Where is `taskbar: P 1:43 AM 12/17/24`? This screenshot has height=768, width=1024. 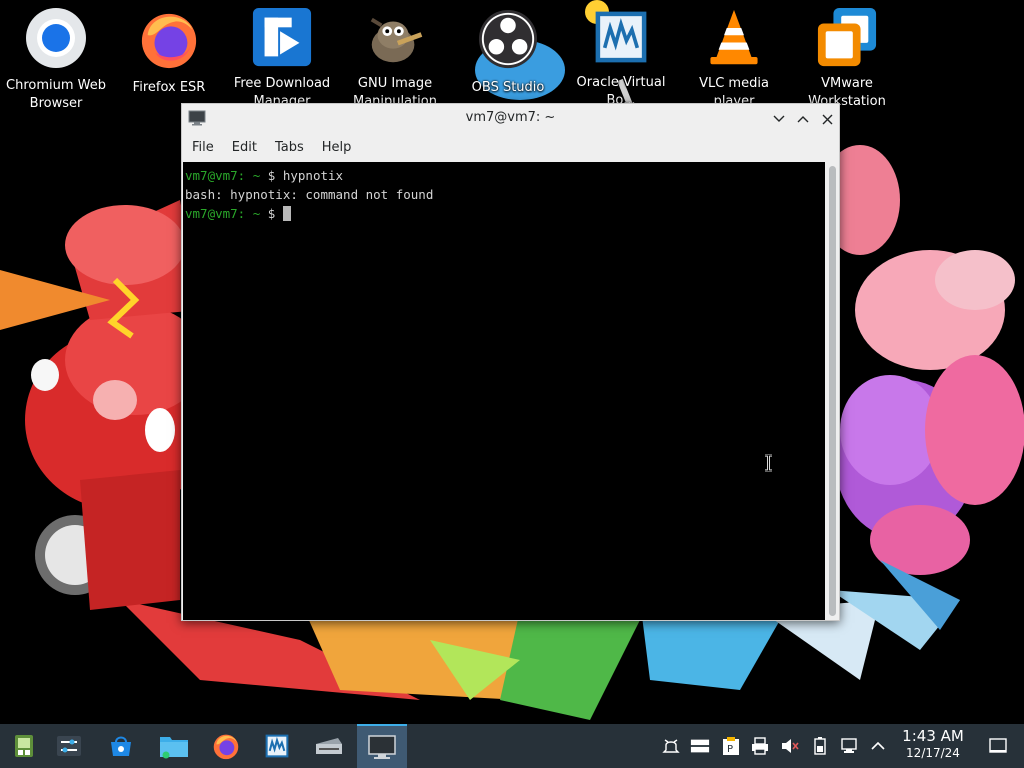 taskbar: P 1:43 AM 12/17/24 is located at coordinates (512, 746).